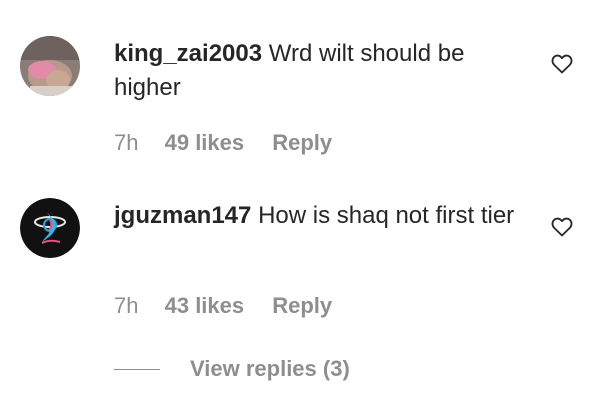 The height and width of the screenshot is (406, 607). What do you see at coordinates (205, 305) in the screenshot?
I see `comment-likes: 43 likes` at bounding box center [205, 305].